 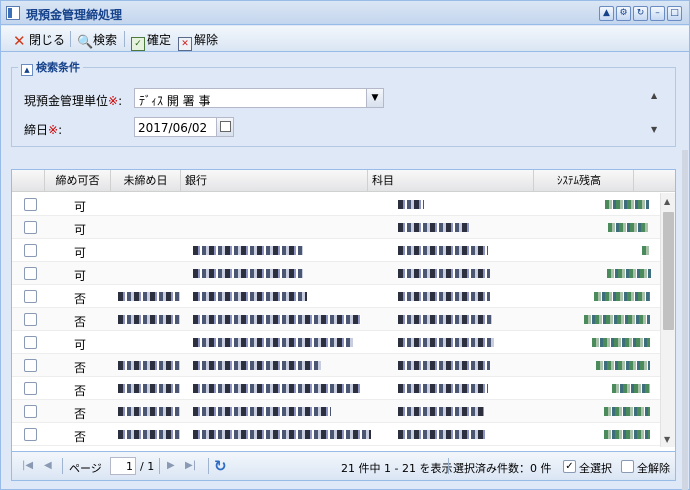 I want to click on header-system-balance: ｼｽﾃﾑ残高, so click(x=584, y=181).